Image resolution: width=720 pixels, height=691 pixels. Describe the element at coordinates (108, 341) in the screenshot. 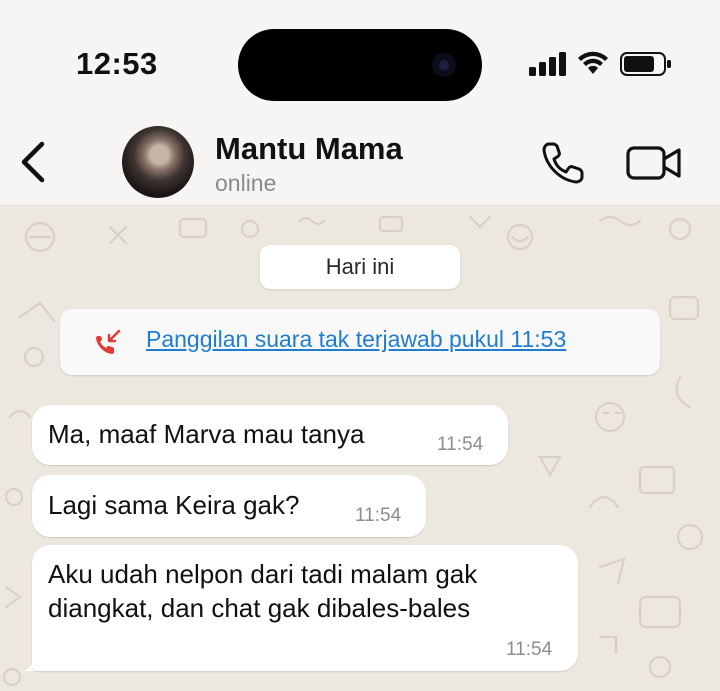

I see `missed-call-icon` at that location.